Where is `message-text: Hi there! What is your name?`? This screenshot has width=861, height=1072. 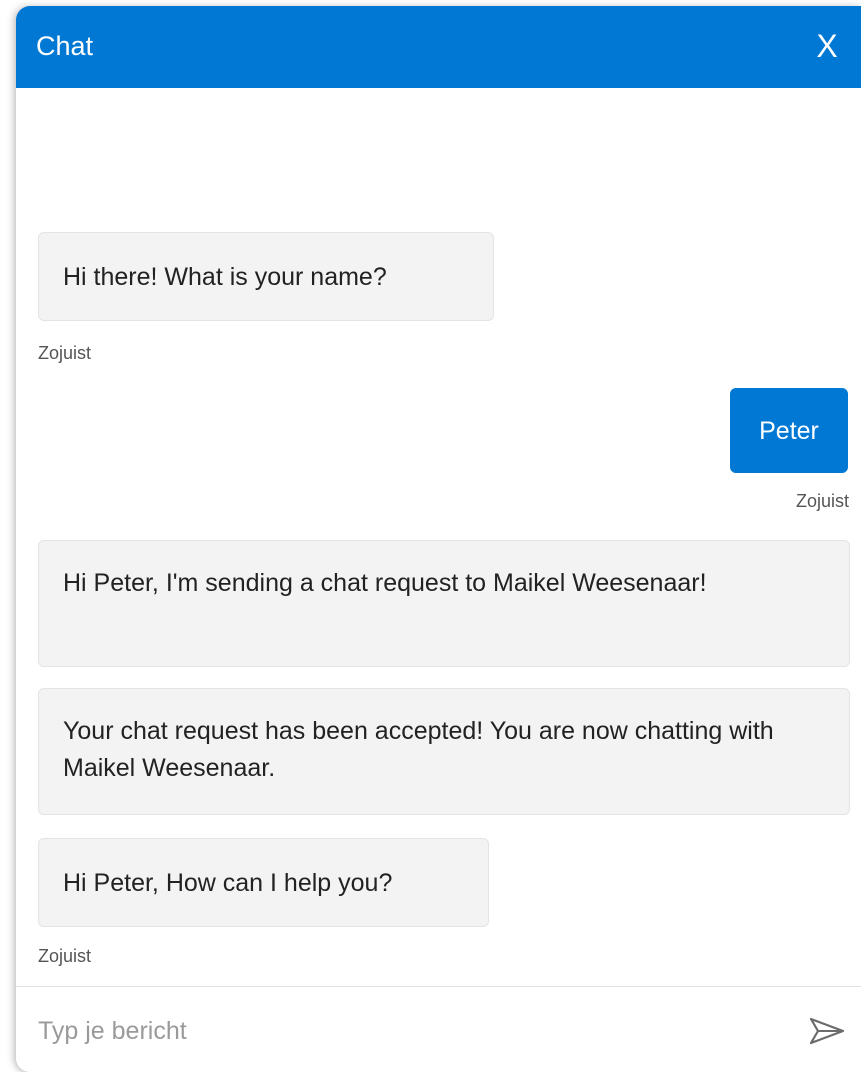 message-text: Hi there! What is your name? is located at coordinates (225, 277).